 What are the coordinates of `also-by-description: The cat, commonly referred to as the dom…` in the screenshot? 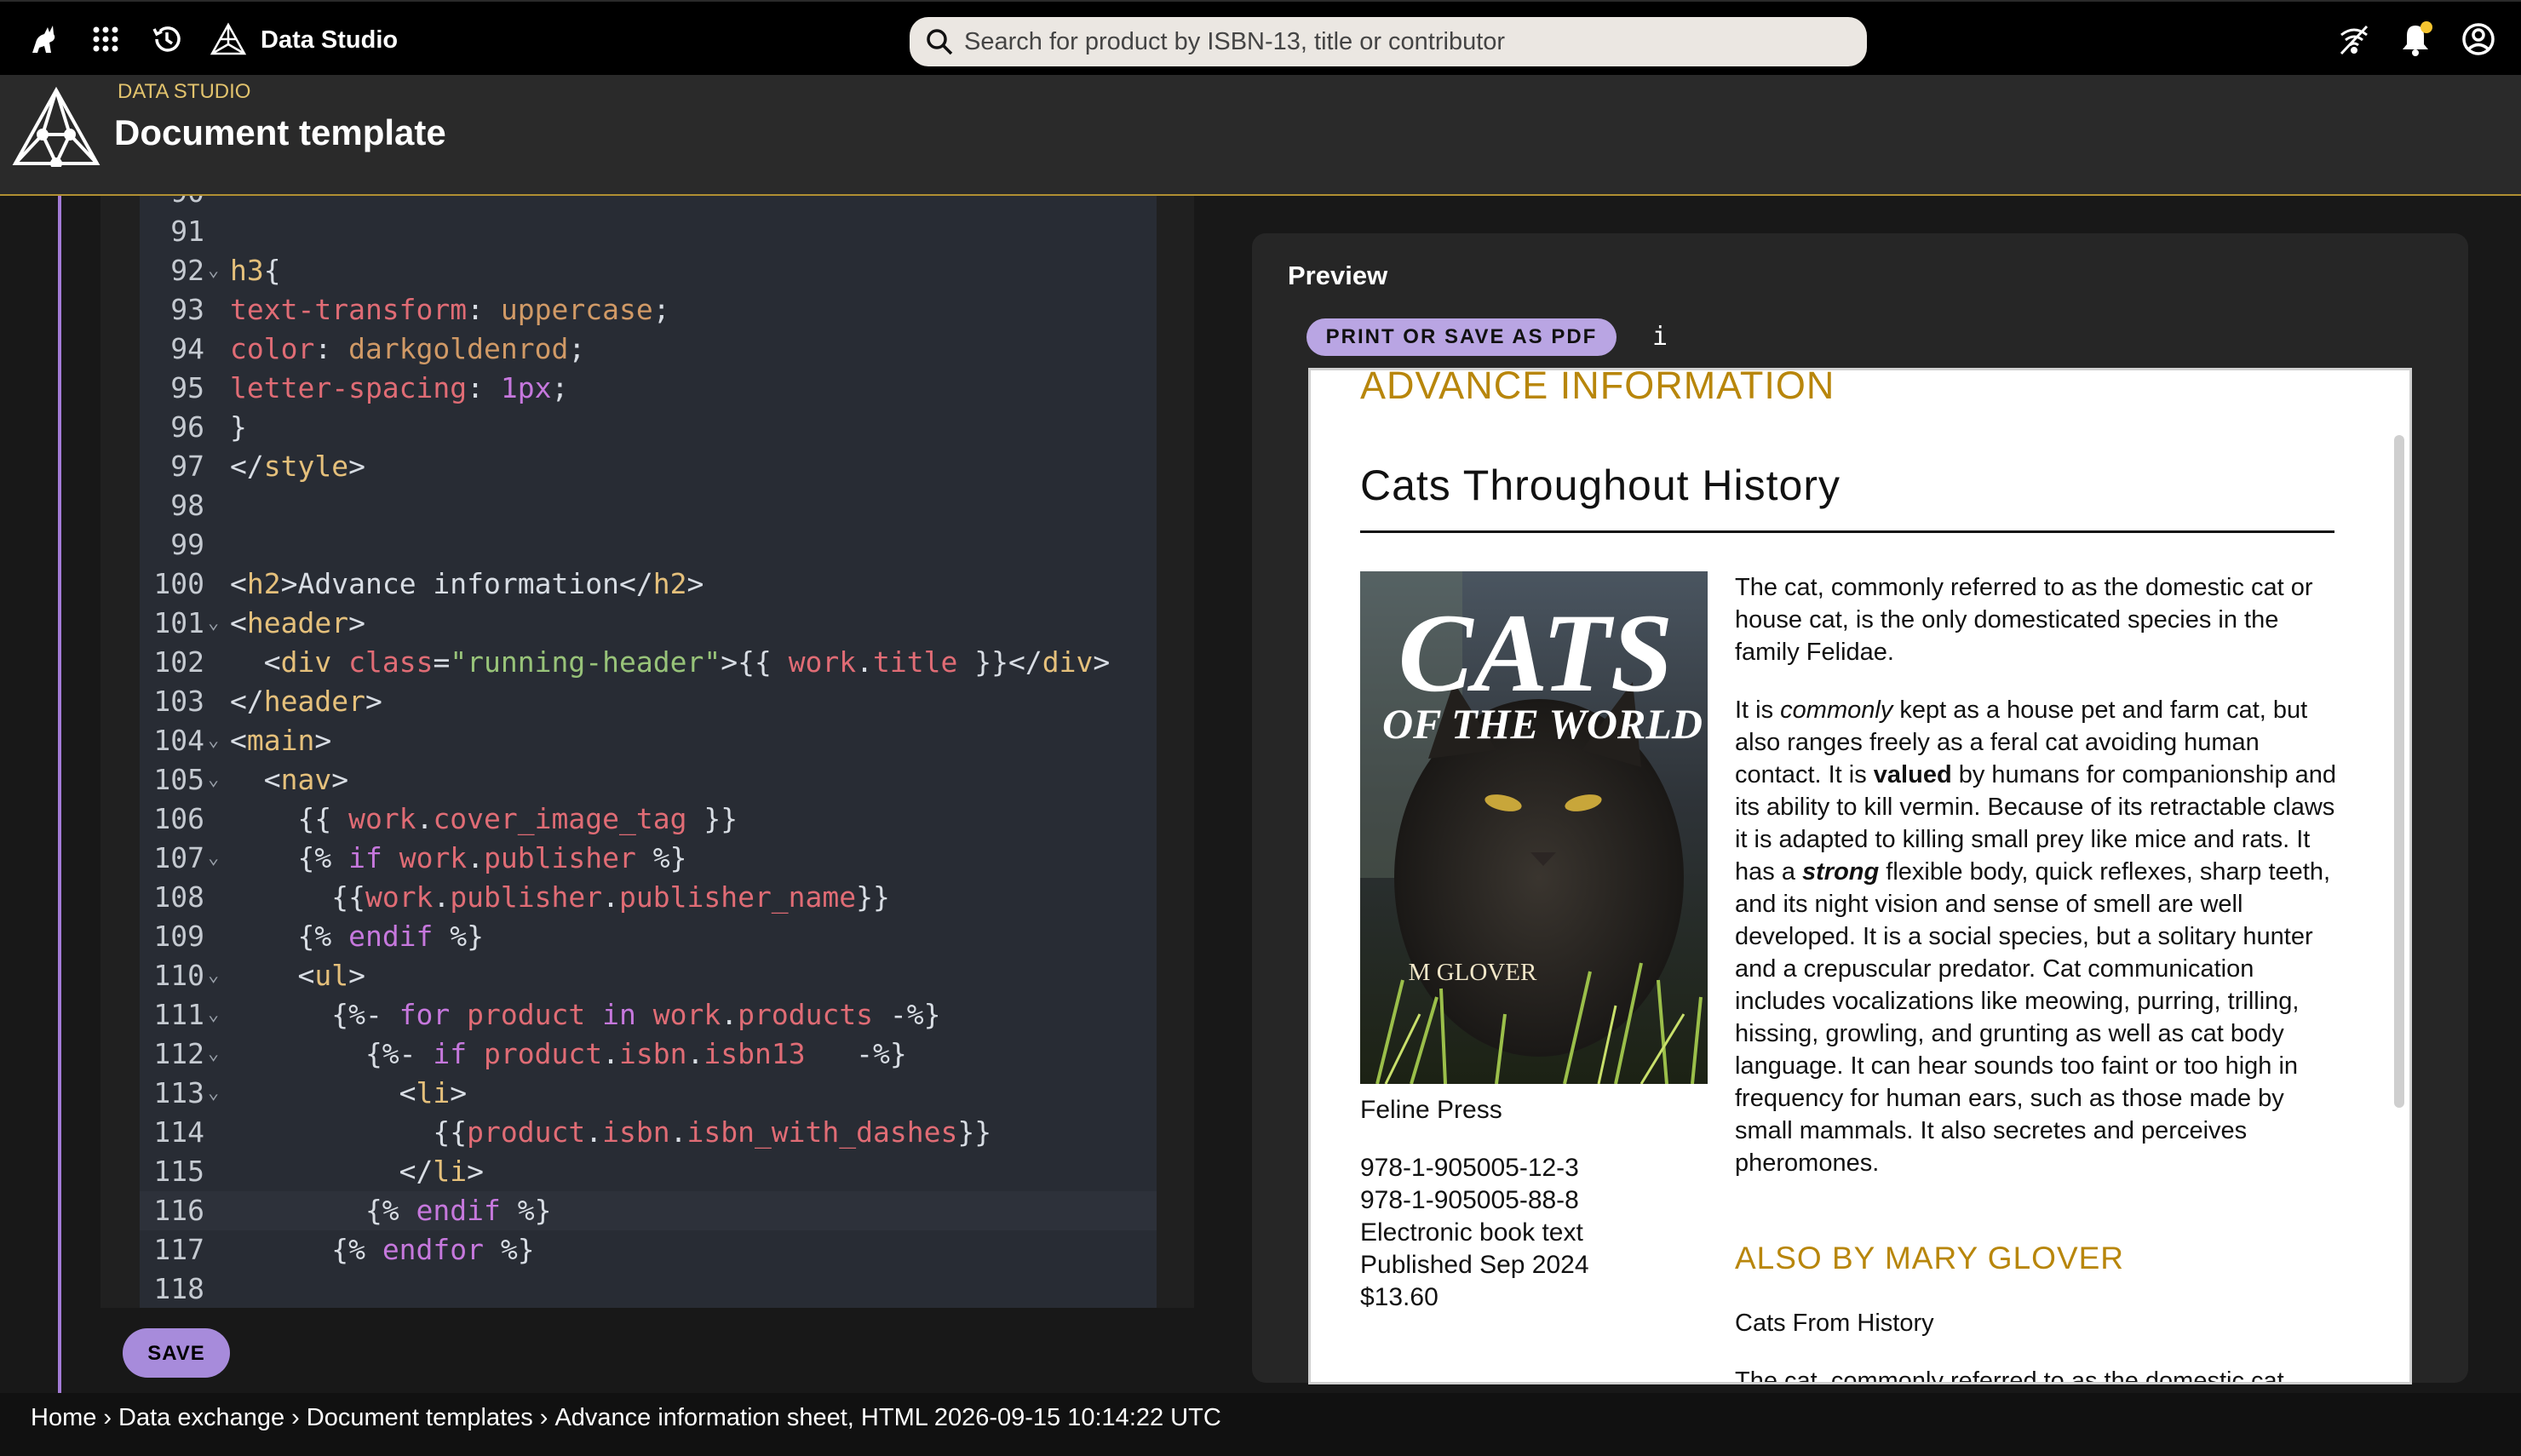 It's located at (2010, 1376).